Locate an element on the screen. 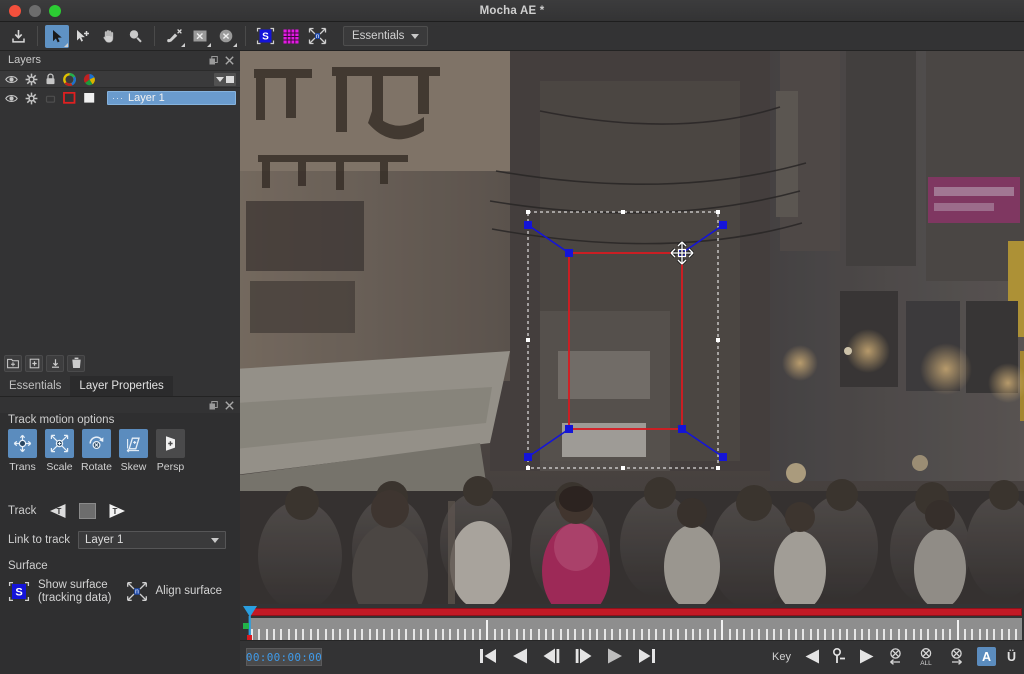  show-grid-icon is located at coordinates (291, 36).